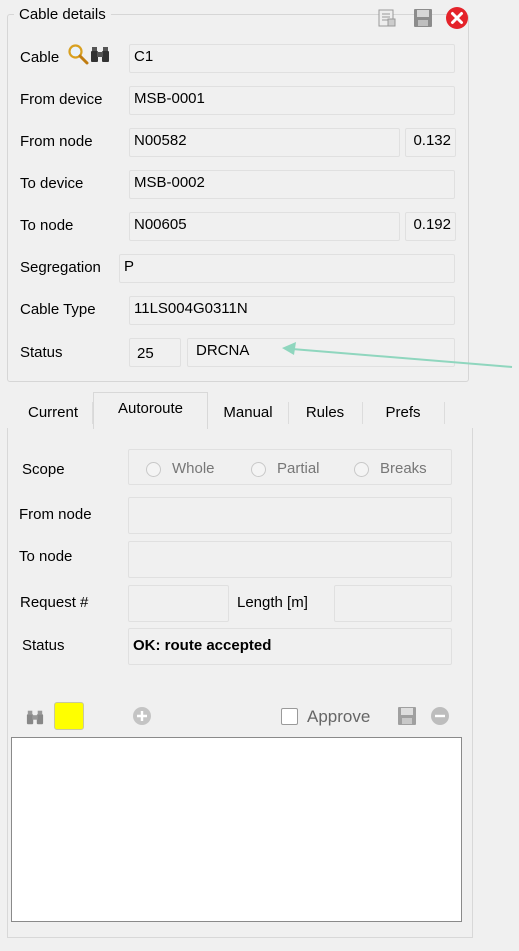  I want to click on length-value, so click(393, 603).